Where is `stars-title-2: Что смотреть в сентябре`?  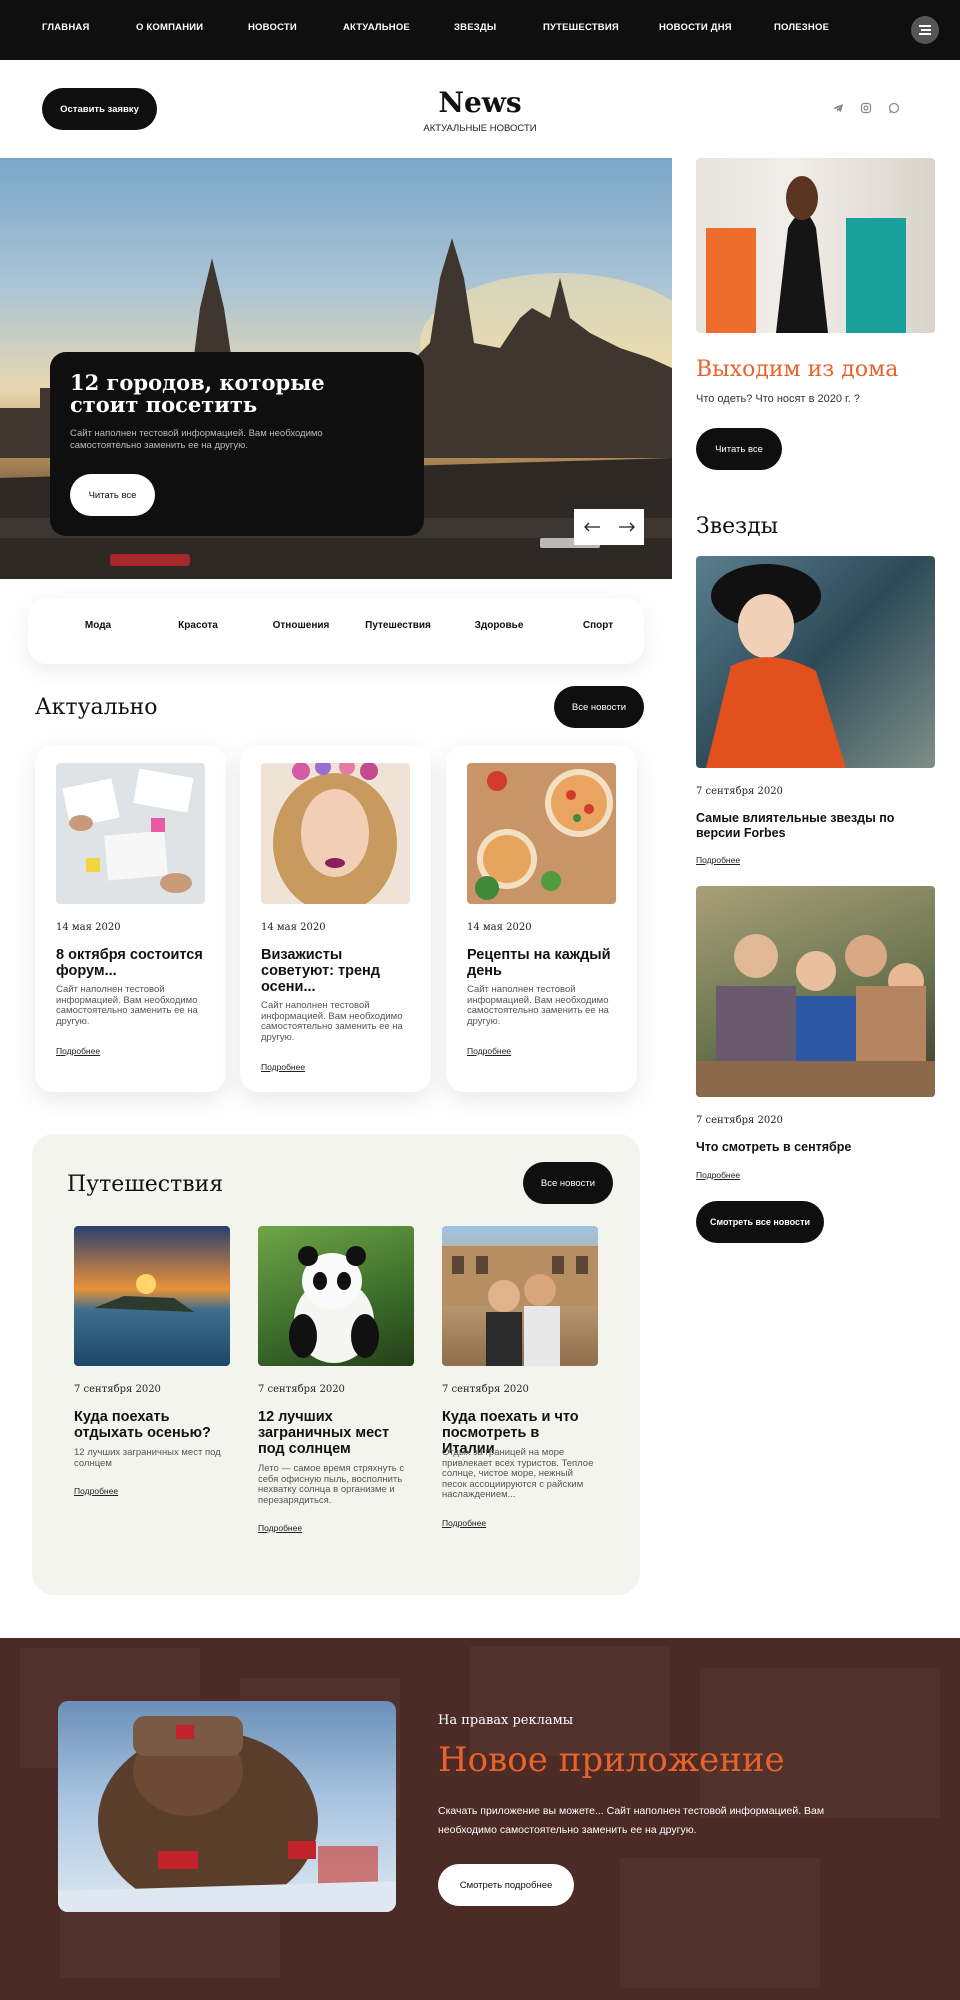 stars-title-2: Что смотреть в сентябре is located at coordinates (816, 1147).